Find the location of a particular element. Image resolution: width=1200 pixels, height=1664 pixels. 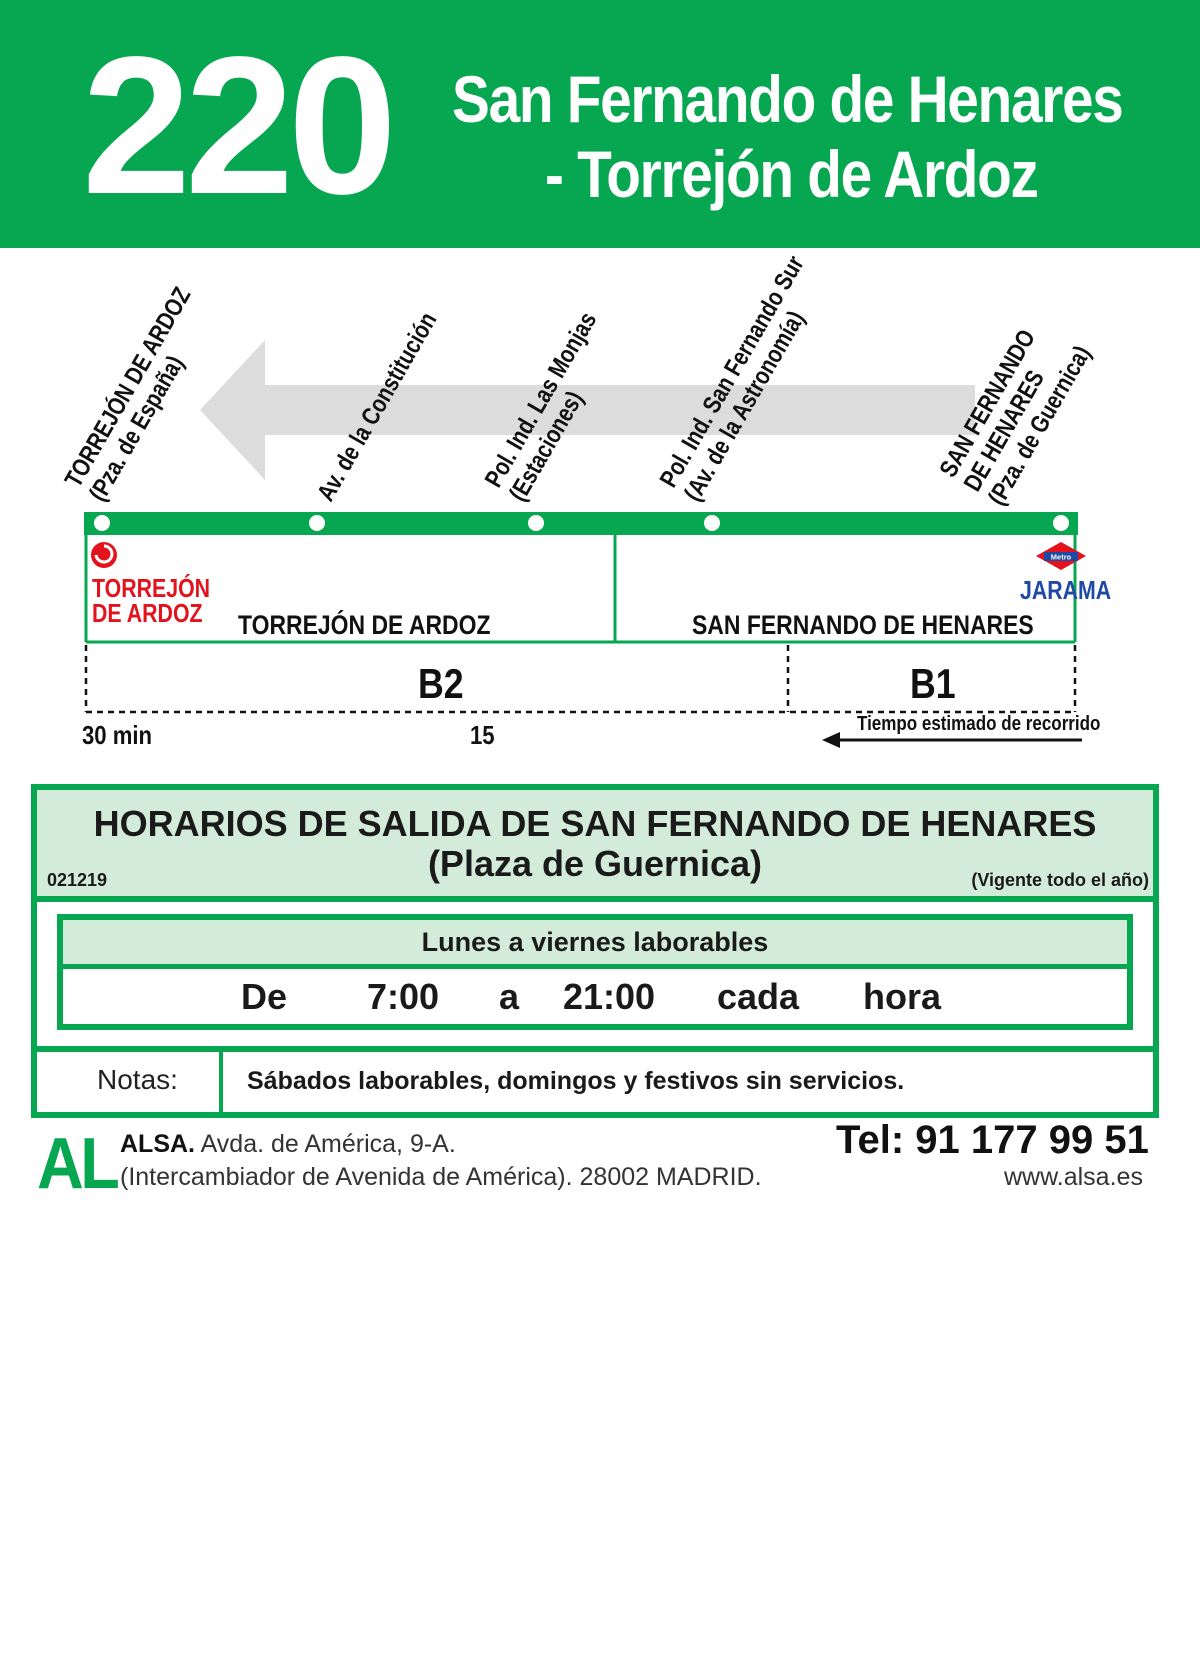

fare-zone-code: B1 is located at coordinates (933, 683).